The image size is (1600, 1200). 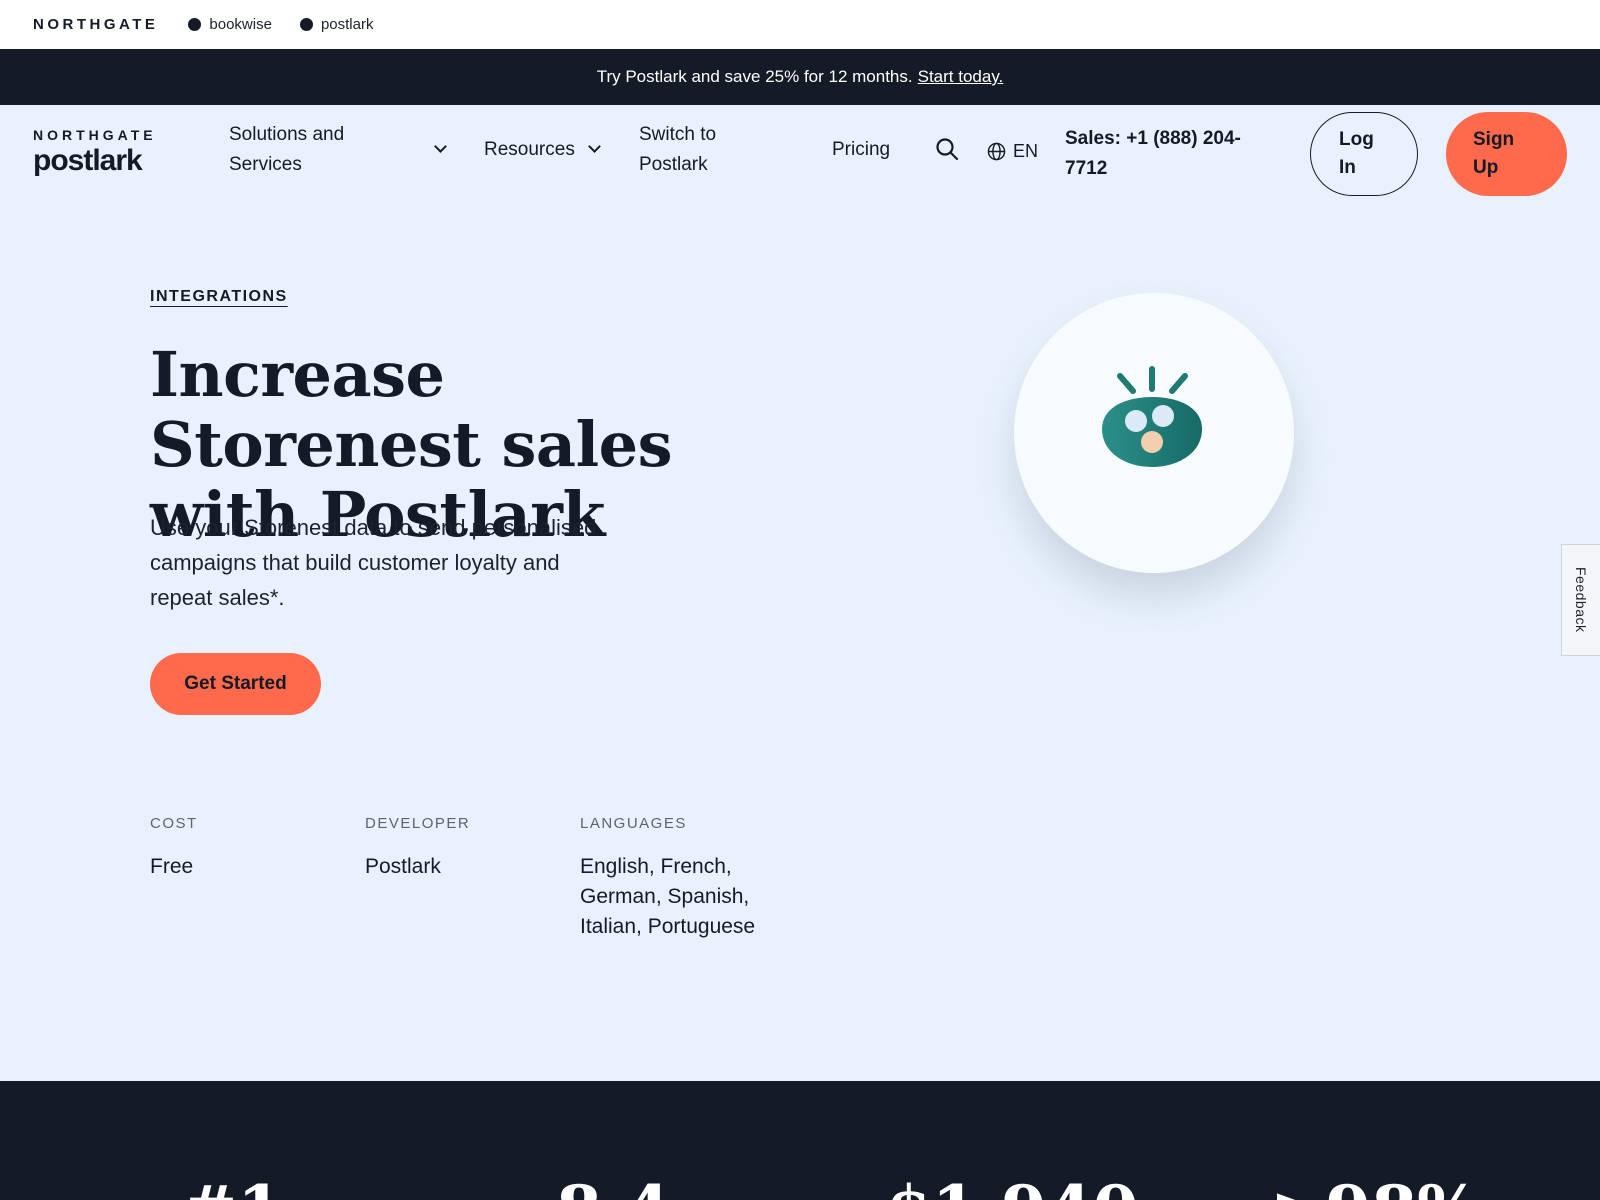 I want to click on feedback-label: Feedback, so click(x=1581, y=600).